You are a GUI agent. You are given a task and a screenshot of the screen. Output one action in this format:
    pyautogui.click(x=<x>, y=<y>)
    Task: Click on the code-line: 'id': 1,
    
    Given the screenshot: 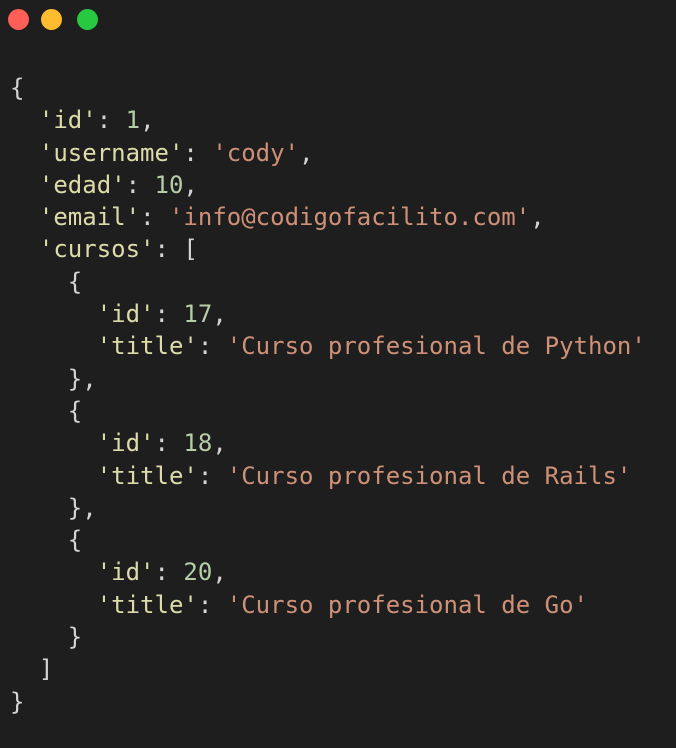 What is the action you would take?
    pyautogui.click(x=96, y=120)
    